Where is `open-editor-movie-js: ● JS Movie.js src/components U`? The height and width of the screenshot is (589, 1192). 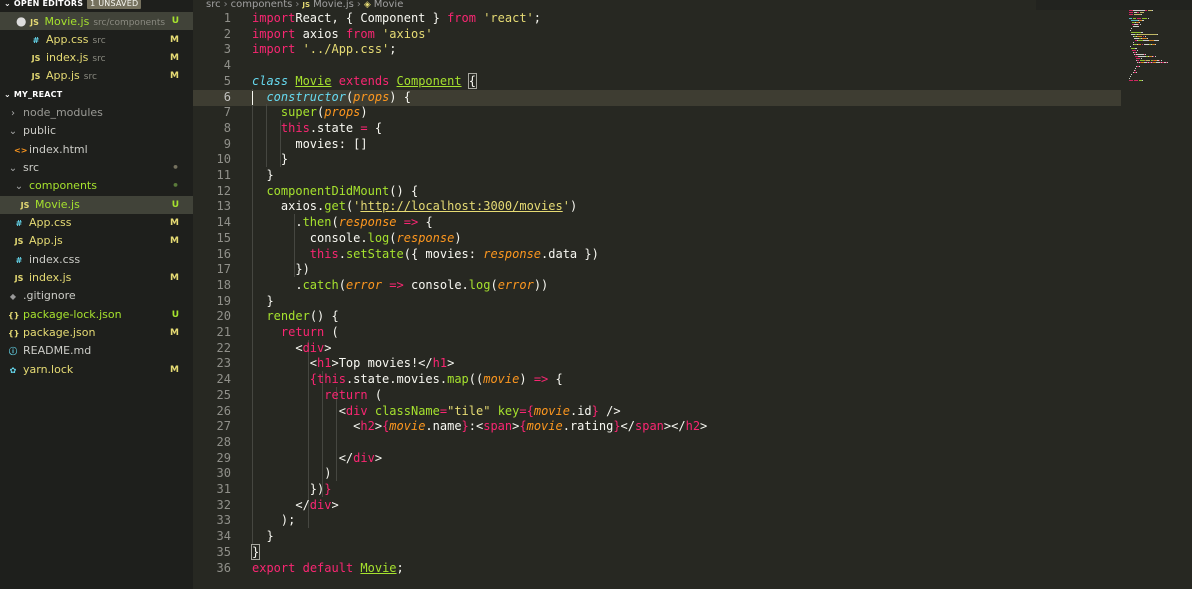 open-editor-movie-js: ● JS Movie.js src/components U is located at coordinates (96, 21).